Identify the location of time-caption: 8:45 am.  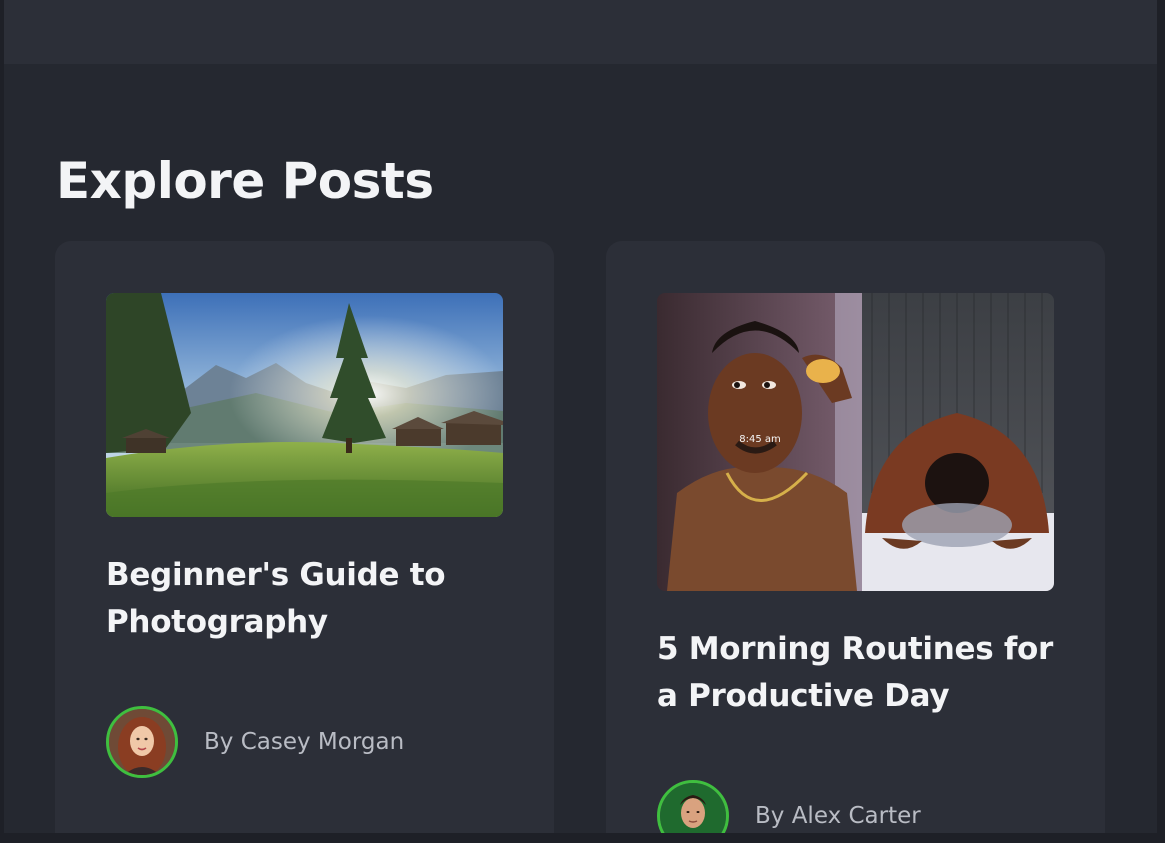
(760, 439).